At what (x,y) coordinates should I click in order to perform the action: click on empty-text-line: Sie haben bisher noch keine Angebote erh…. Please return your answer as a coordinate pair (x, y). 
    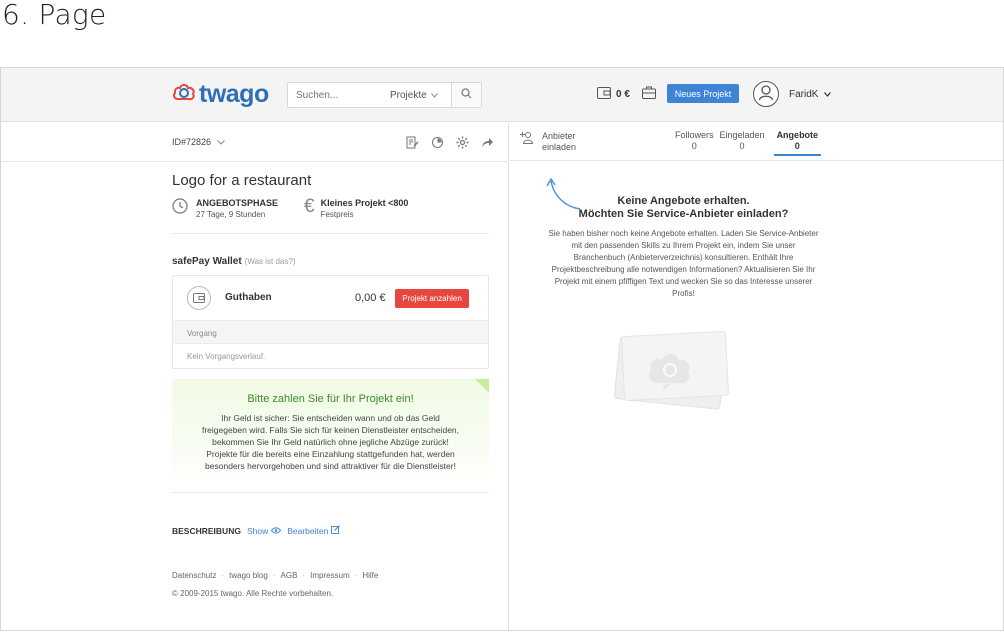
    Looking at the image, I should click on (683, 233).